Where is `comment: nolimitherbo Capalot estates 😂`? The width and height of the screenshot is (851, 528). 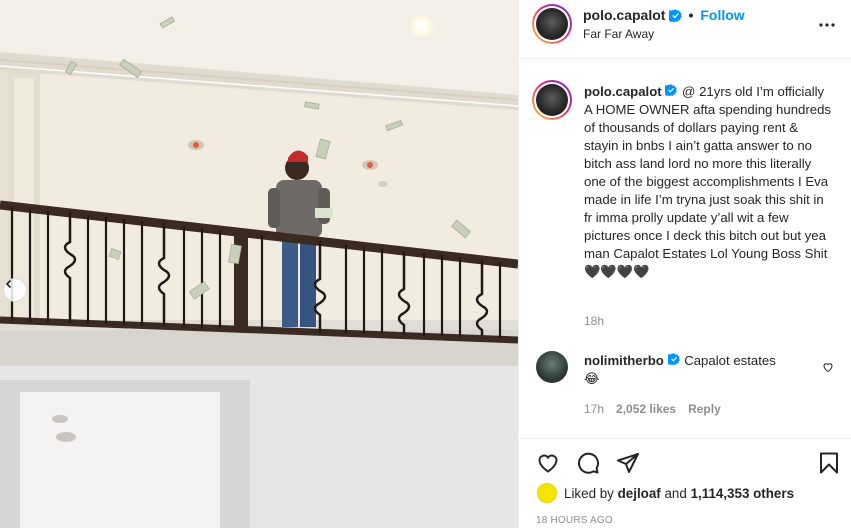
comment: nolimitherbo Capalot estates 😂 is located at coordinates (694, 370).